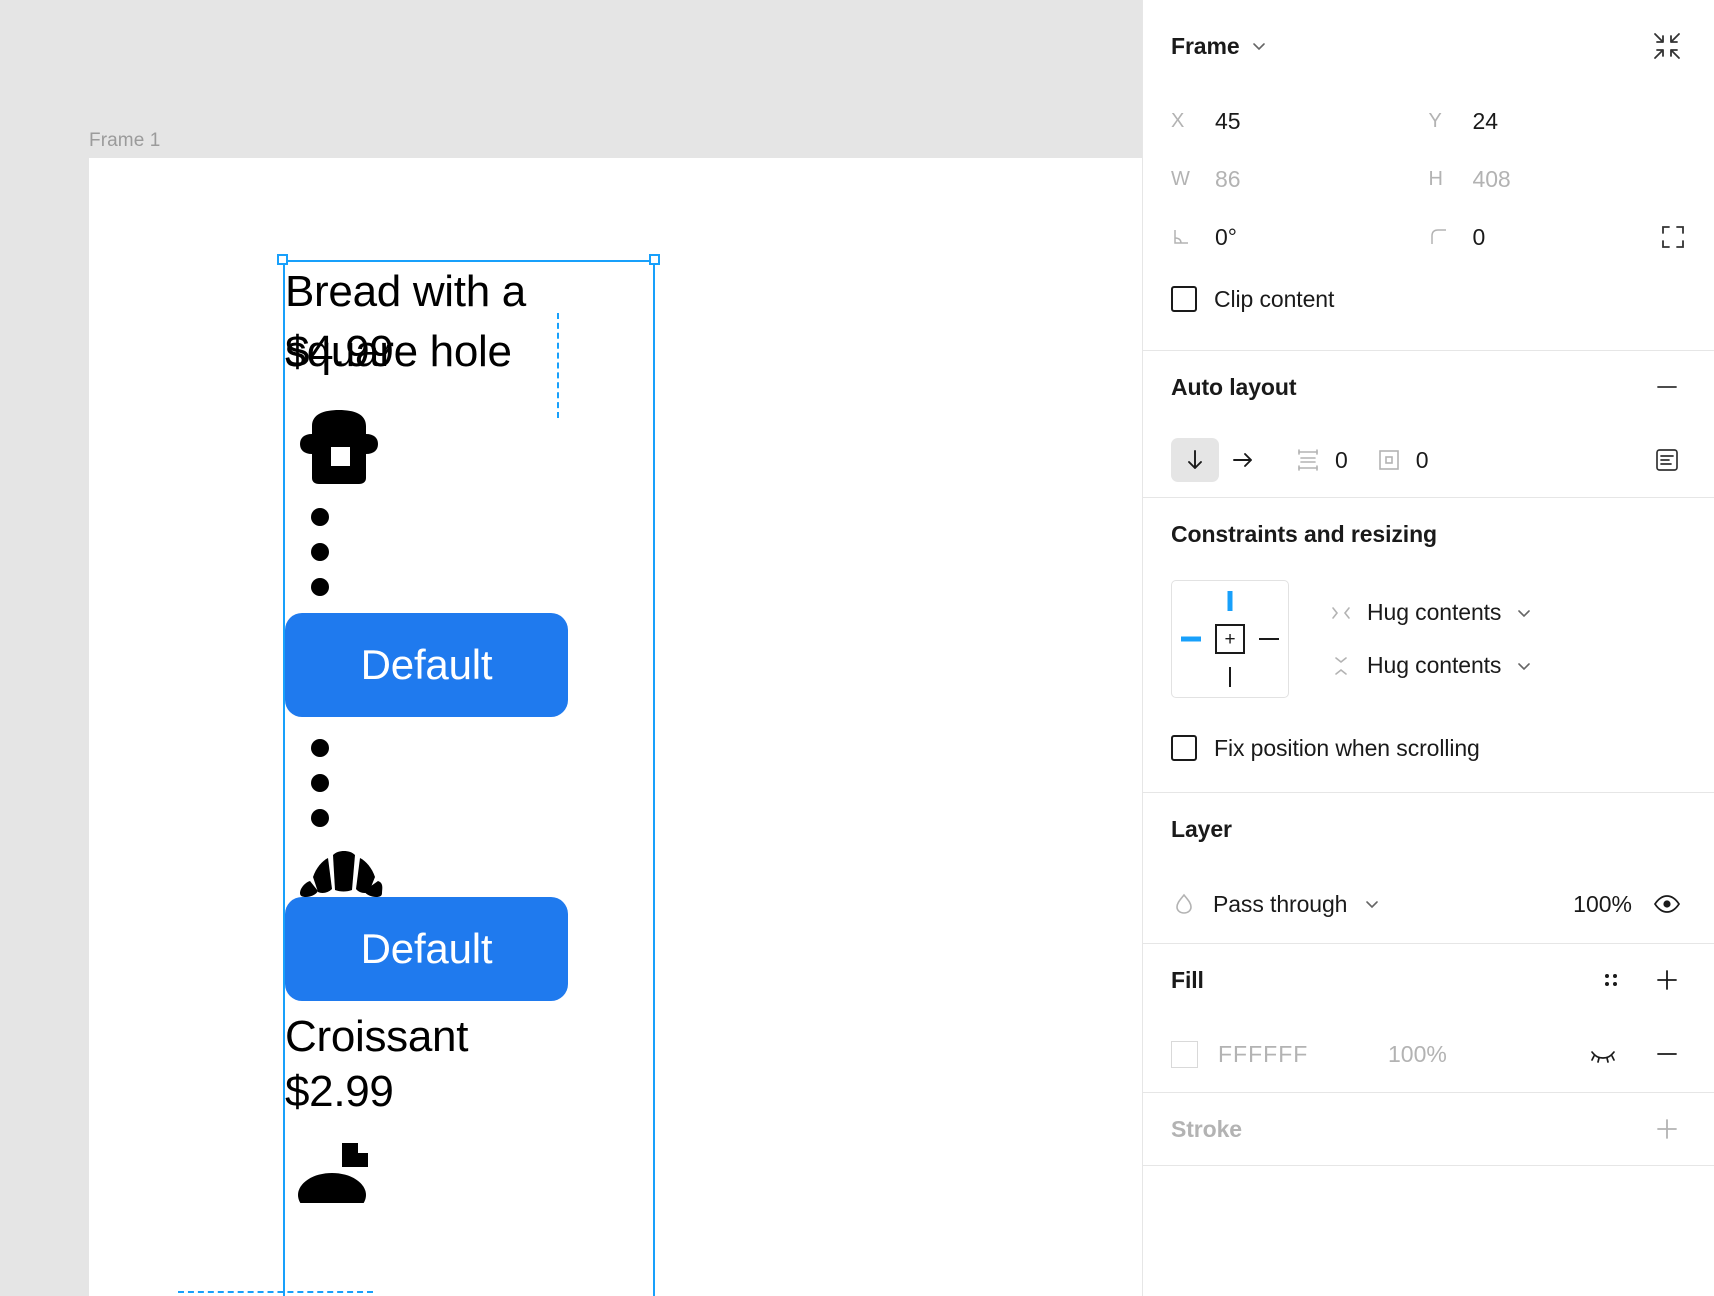 This screenshot has height=1296, width=1714. Describe the element at coordinates (1321, 460) in the screenshot. I see `auto-layout-spacing-field: 0` at that location.